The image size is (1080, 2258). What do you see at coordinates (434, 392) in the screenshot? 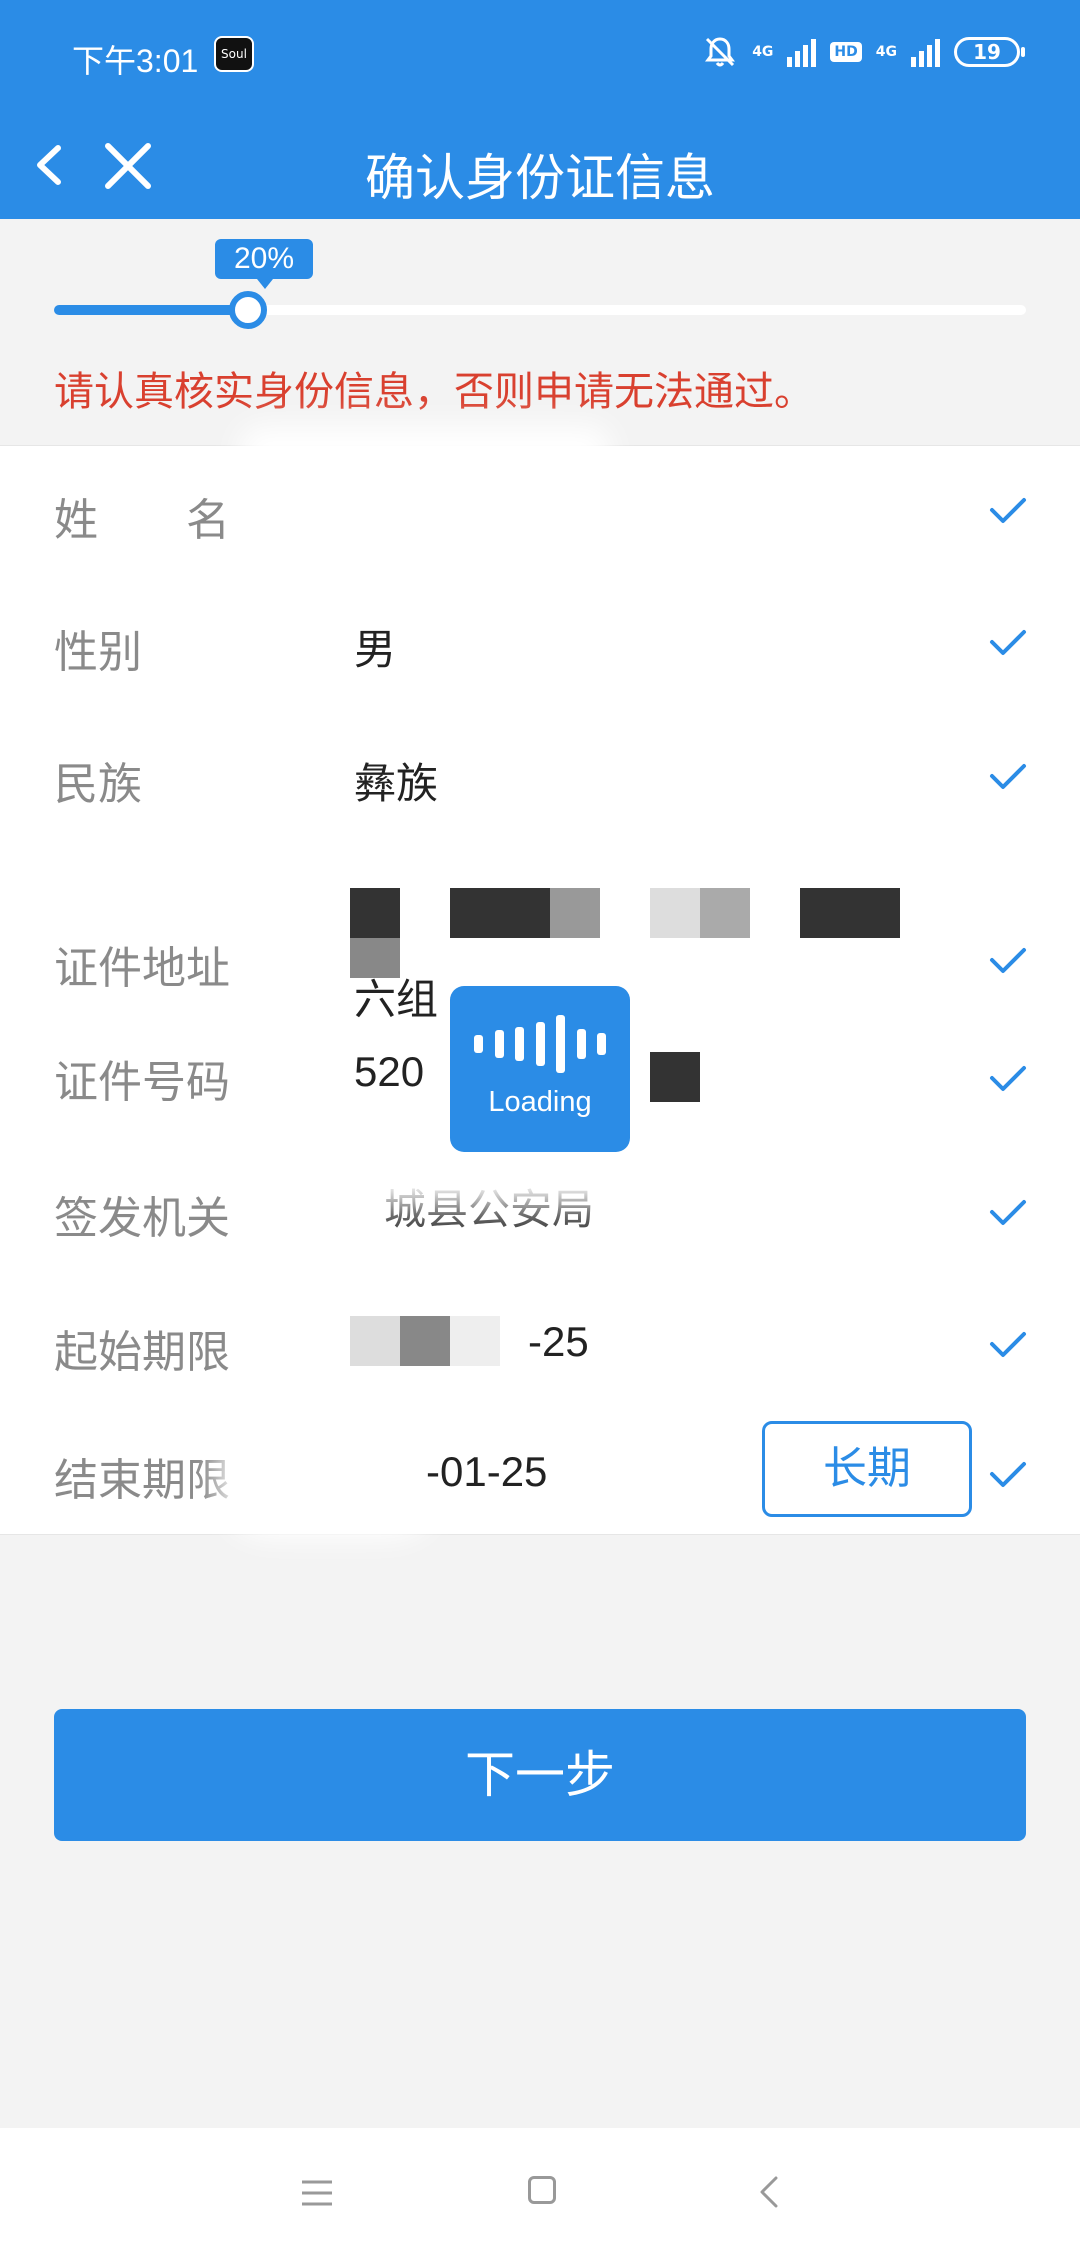
I see `warning-text: 请认真核实身份信息，否则申请无法通过。` at bounding box center [434, 392].